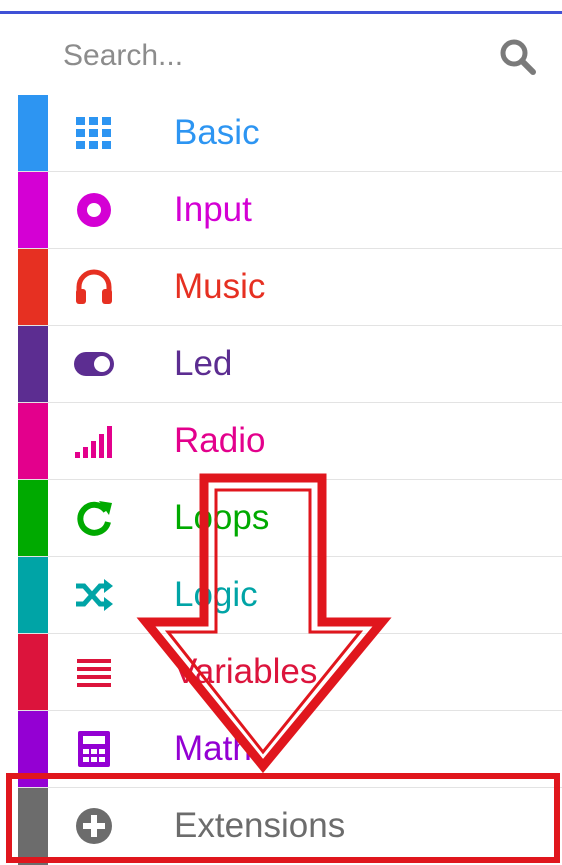 This screenshot has height=865, width=562. Describe the element at coordinates (246, 671) in the screenshot. I see `category-label: Variables` at that location.